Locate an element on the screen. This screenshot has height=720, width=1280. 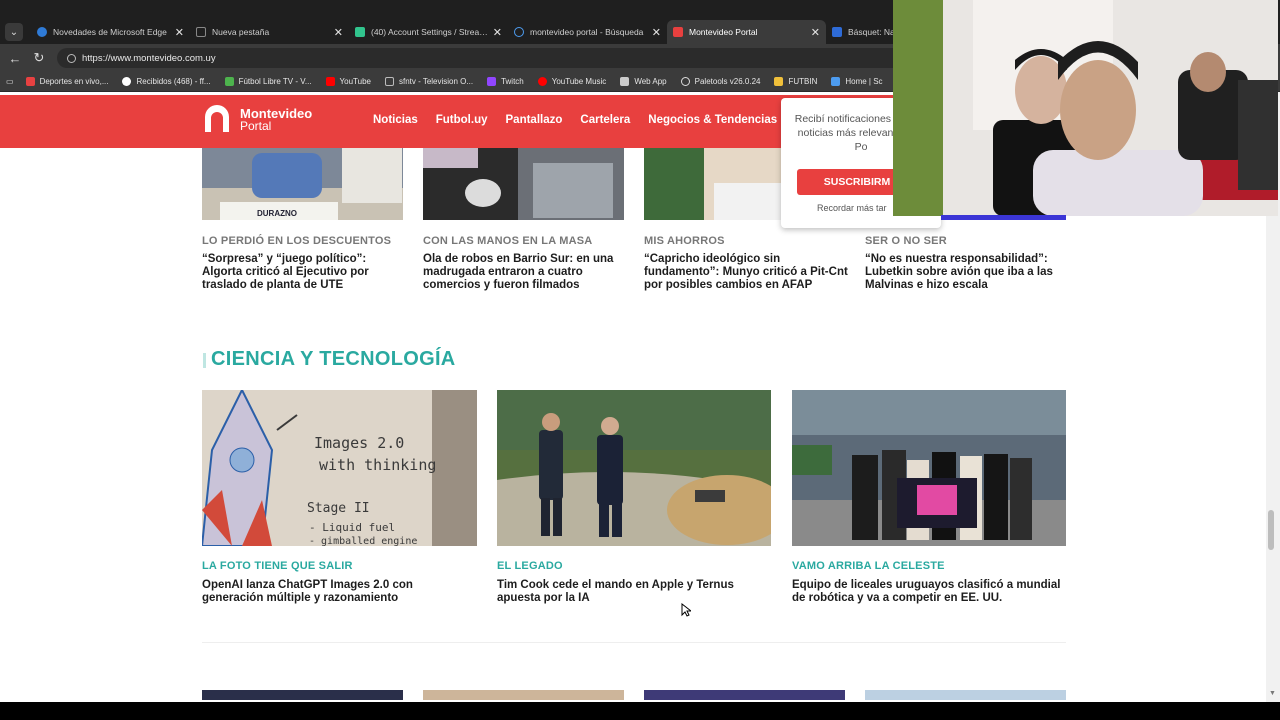
bookmark-item: Web App is located at coordinates (643, 81).